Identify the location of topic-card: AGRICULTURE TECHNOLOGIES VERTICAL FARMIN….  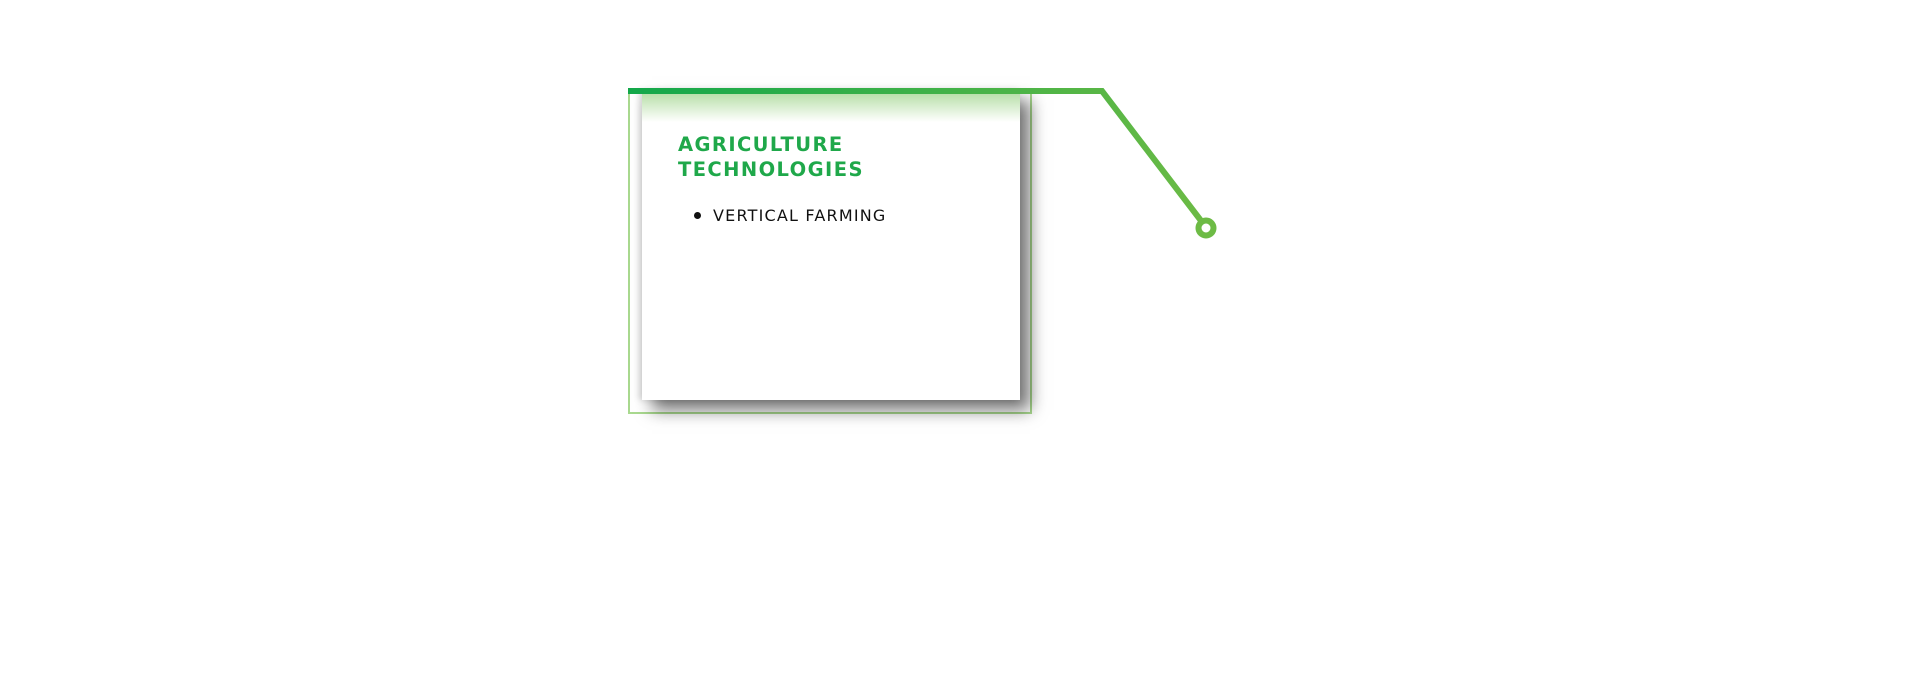
(831, 245).